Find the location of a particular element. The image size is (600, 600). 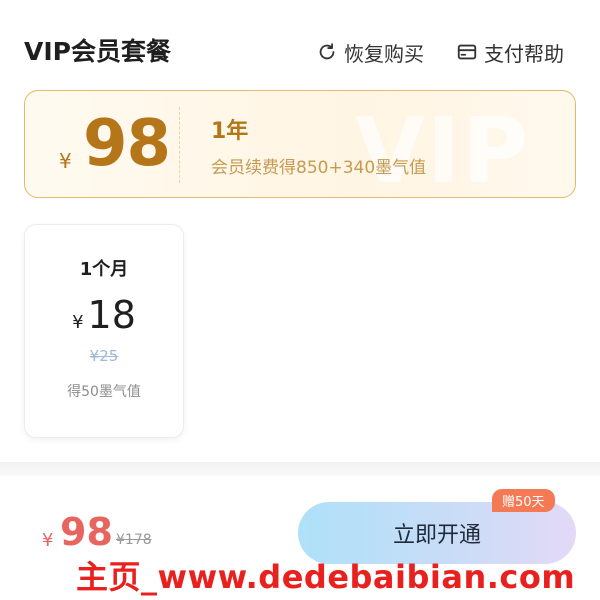

checkout-original-price: ¥178 is located at coordinates (134, 540).